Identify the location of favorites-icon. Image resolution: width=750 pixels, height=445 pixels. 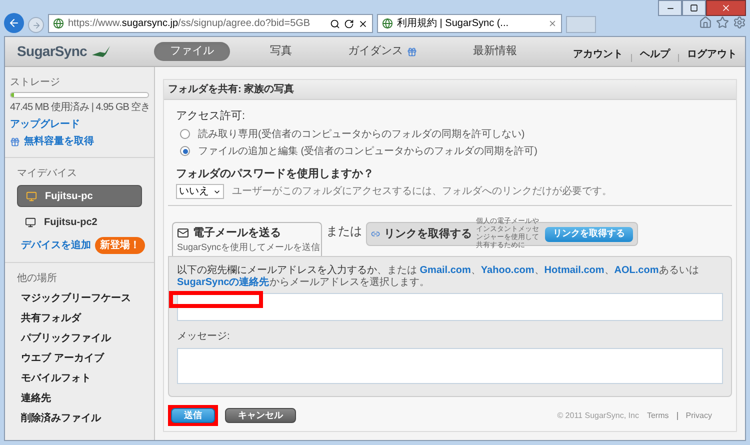
(722, 22).